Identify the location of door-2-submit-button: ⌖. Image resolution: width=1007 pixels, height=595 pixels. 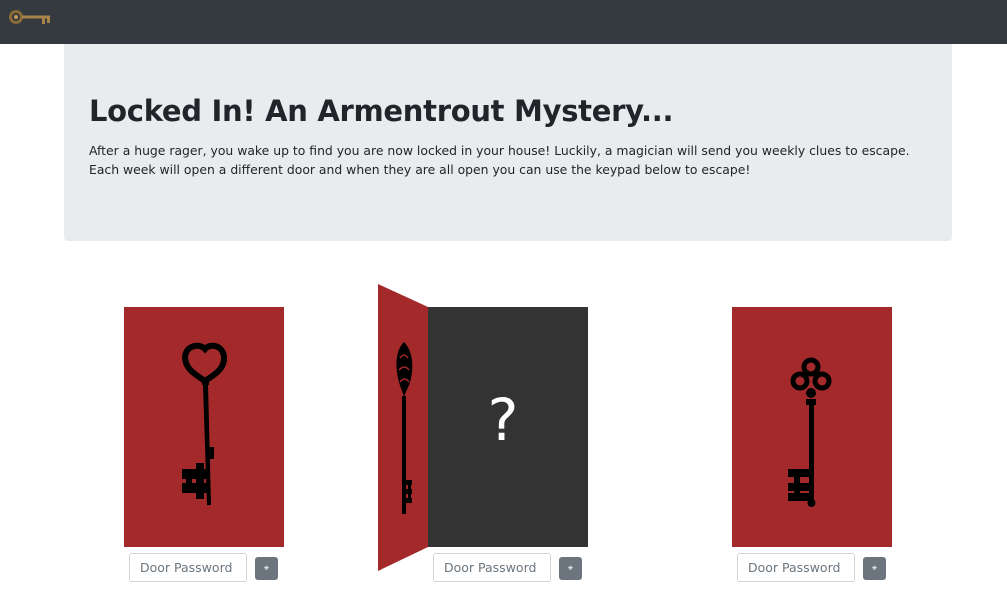
(570, 568).